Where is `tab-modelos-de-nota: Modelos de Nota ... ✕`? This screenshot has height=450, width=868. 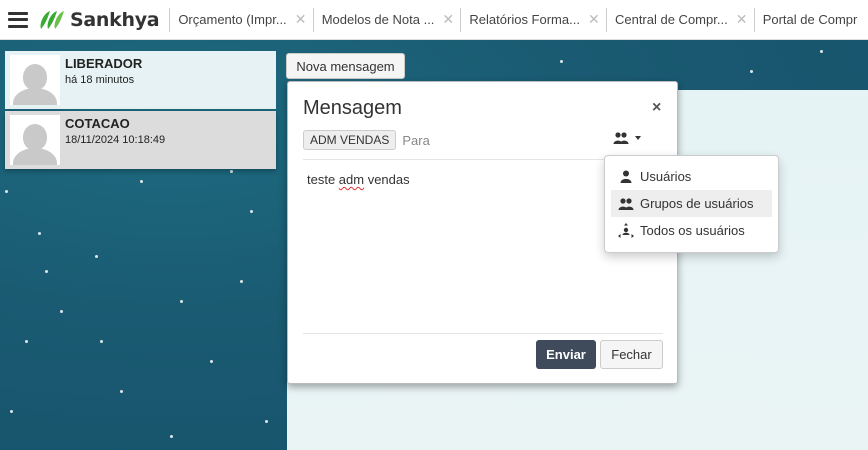
tab-modelos-de-nota: Modelos de Nota ... ✕ is located at coordinates (386, 19).